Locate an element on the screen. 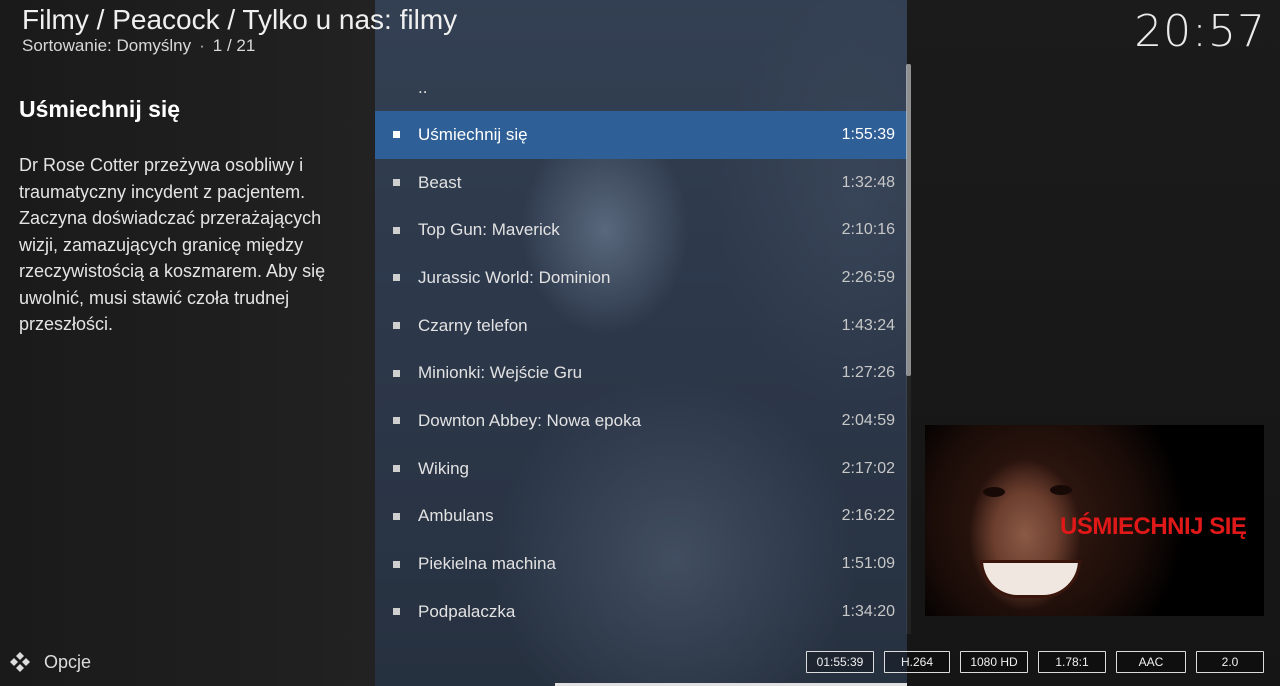  list-item-duration: 1:51:09 is located at coordinates (868, 564).